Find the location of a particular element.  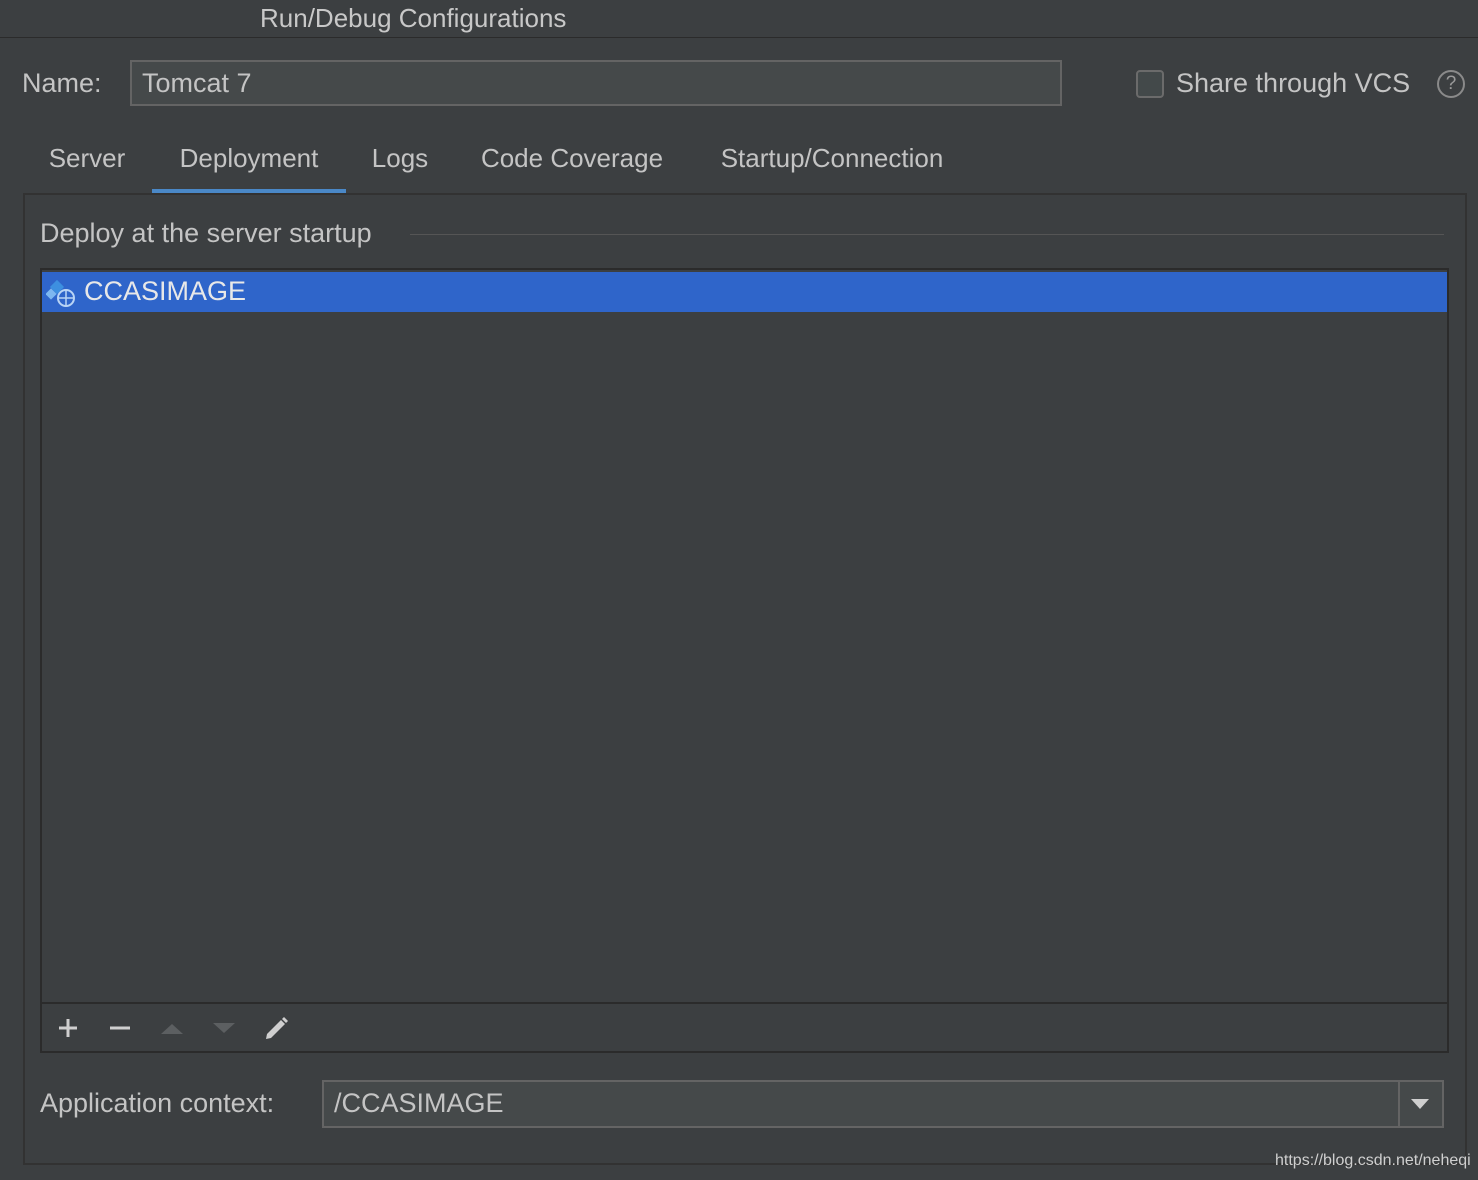

name-label: Name: is located at coordinates (62, 83).